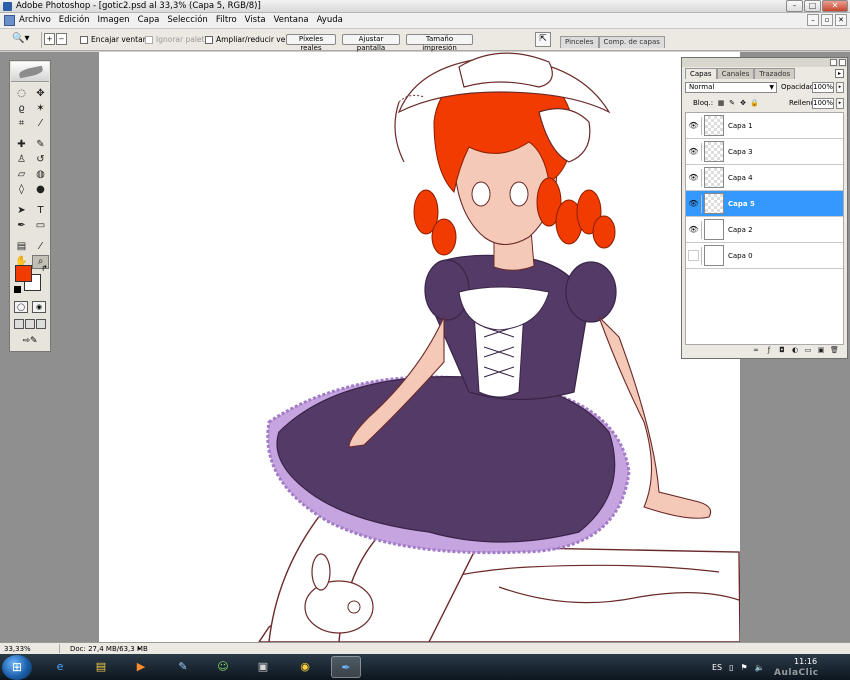 This screenshot has height=680, width=850. Describe the element at coordinates (21, 124) in the screenshot. I see `crop-tool-icon: ⌗` at that location.